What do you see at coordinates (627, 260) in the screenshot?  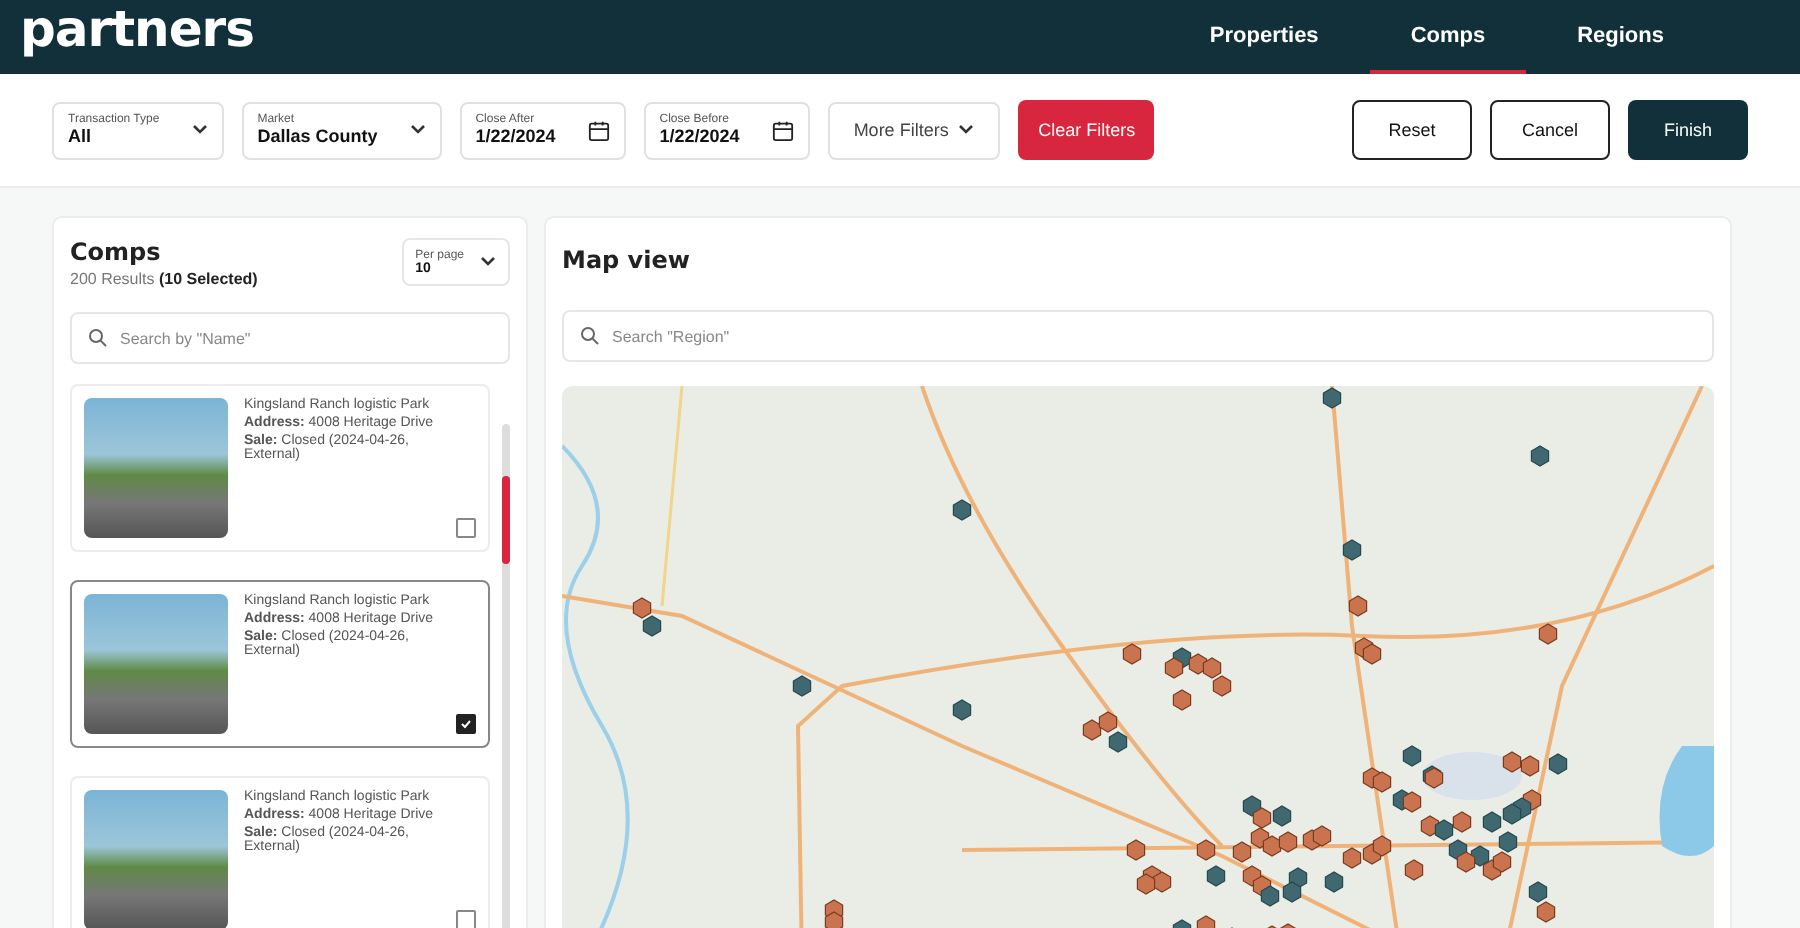 I see `panel-title: Map view` at bounding box center [627, 260].